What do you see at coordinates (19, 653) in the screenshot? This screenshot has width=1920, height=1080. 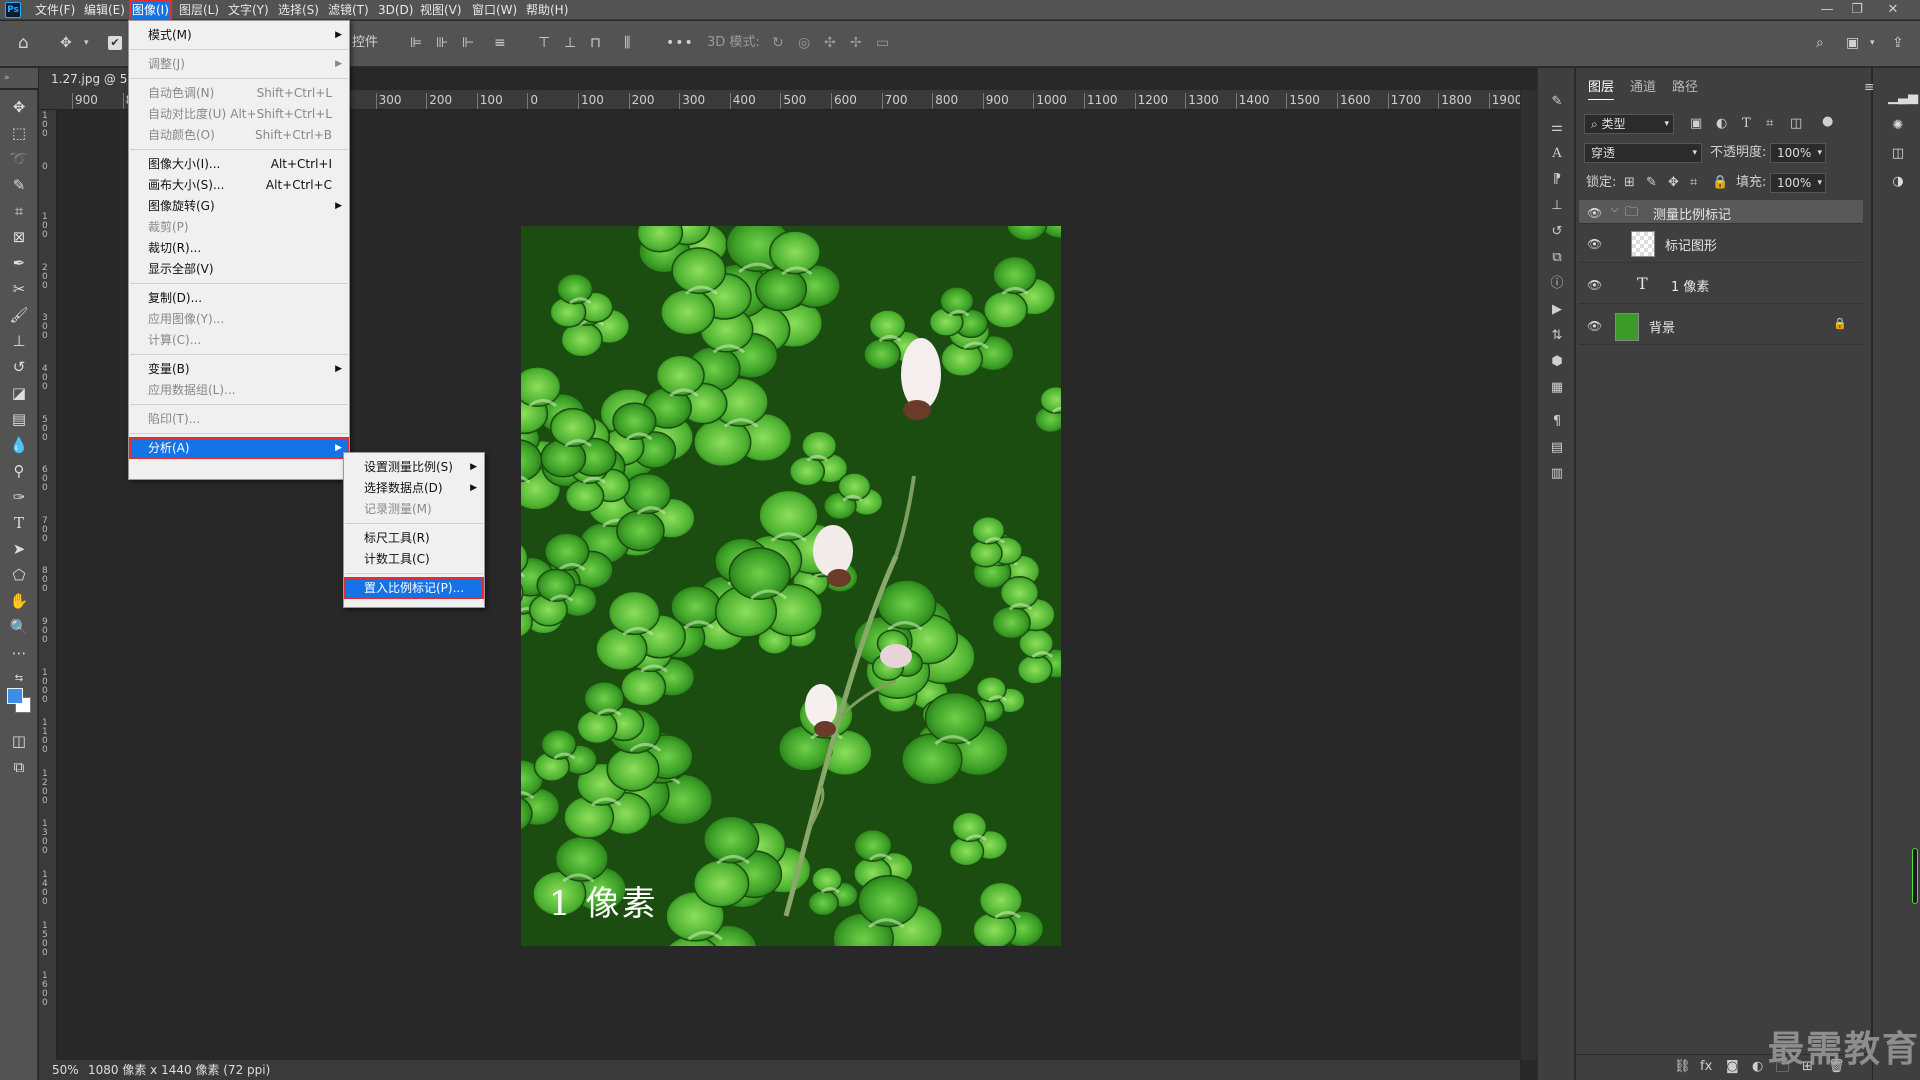 I see `more-tools-icon: ⋯` at bounding box center [19, 653].